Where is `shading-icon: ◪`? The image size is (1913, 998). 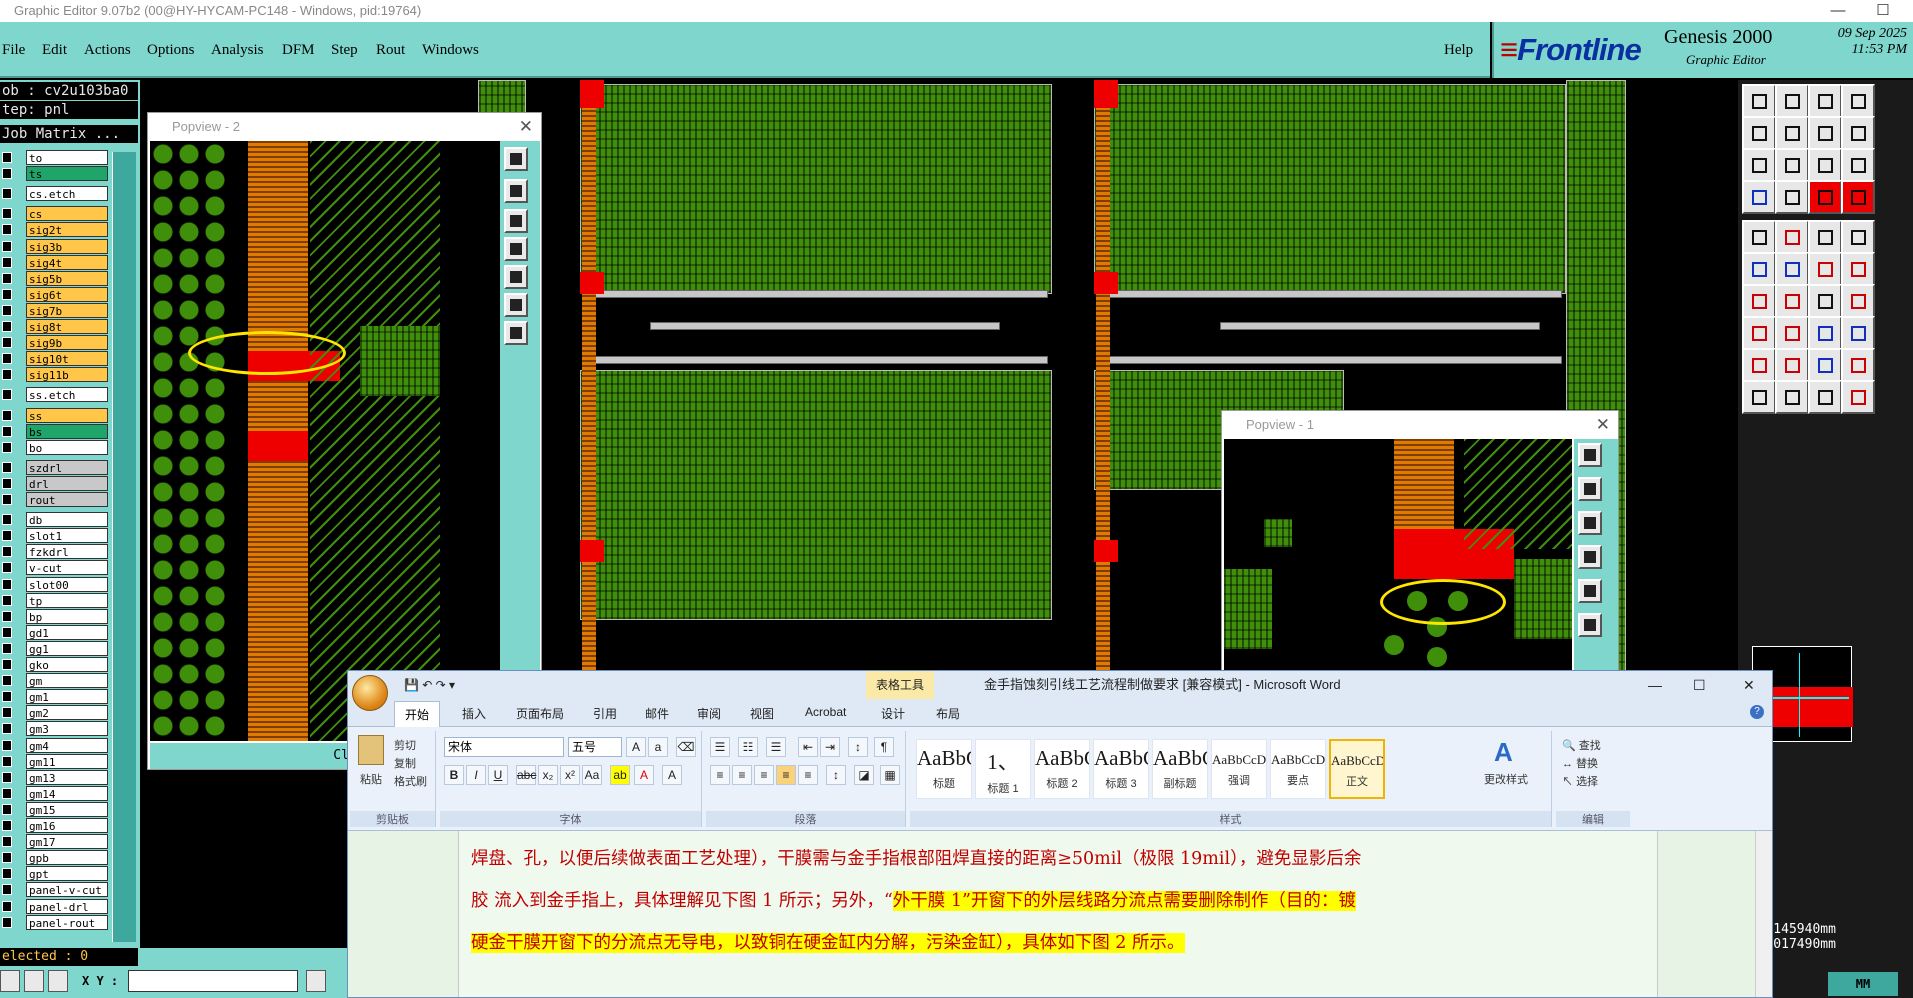 shading-icon: ◪ is located at coordinates (864, 775).